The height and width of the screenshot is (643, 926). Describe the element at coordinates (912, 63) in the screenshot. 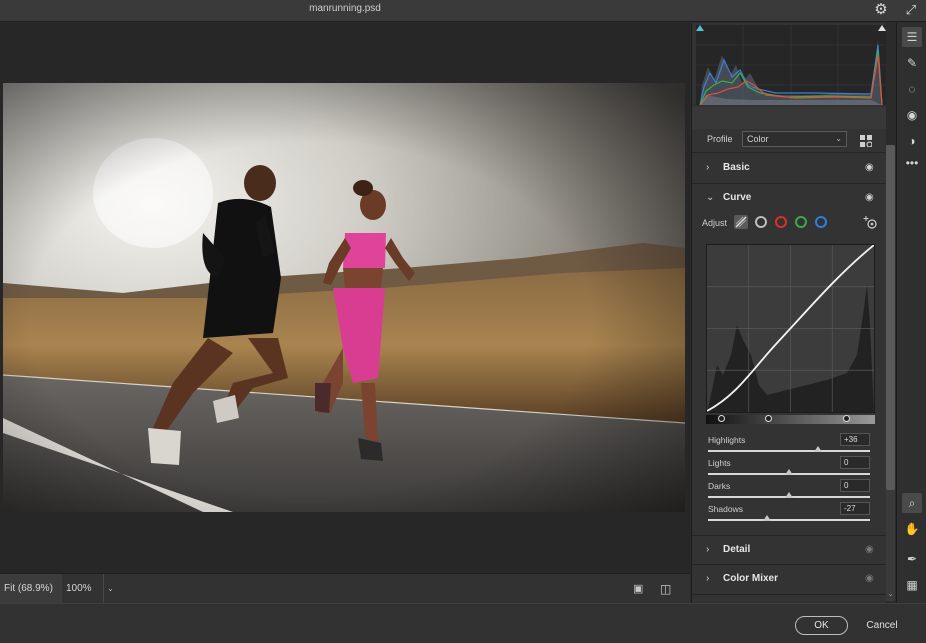

I see `healing-icon: ✎` at that location.